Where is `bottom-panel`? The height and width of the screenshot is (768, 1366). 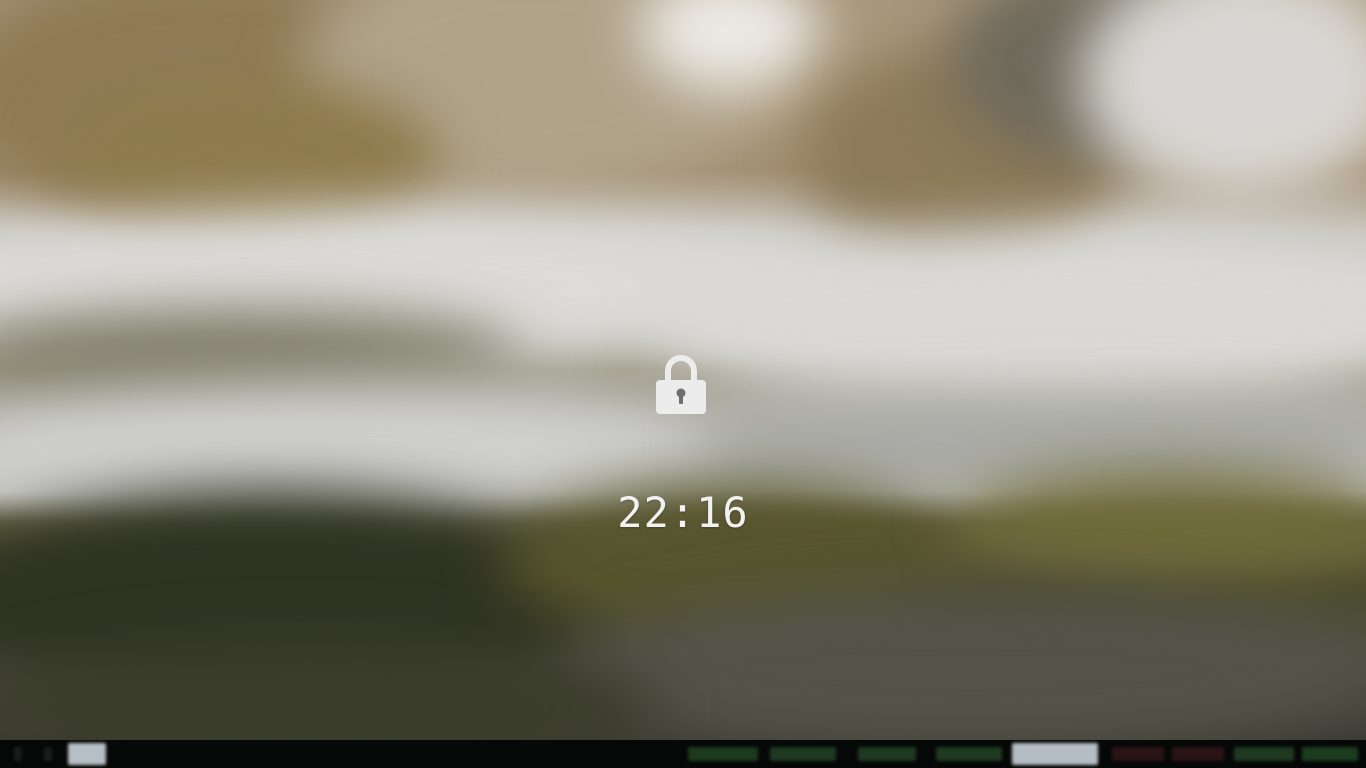 bottom-panel is located at coordinates (683, 754).